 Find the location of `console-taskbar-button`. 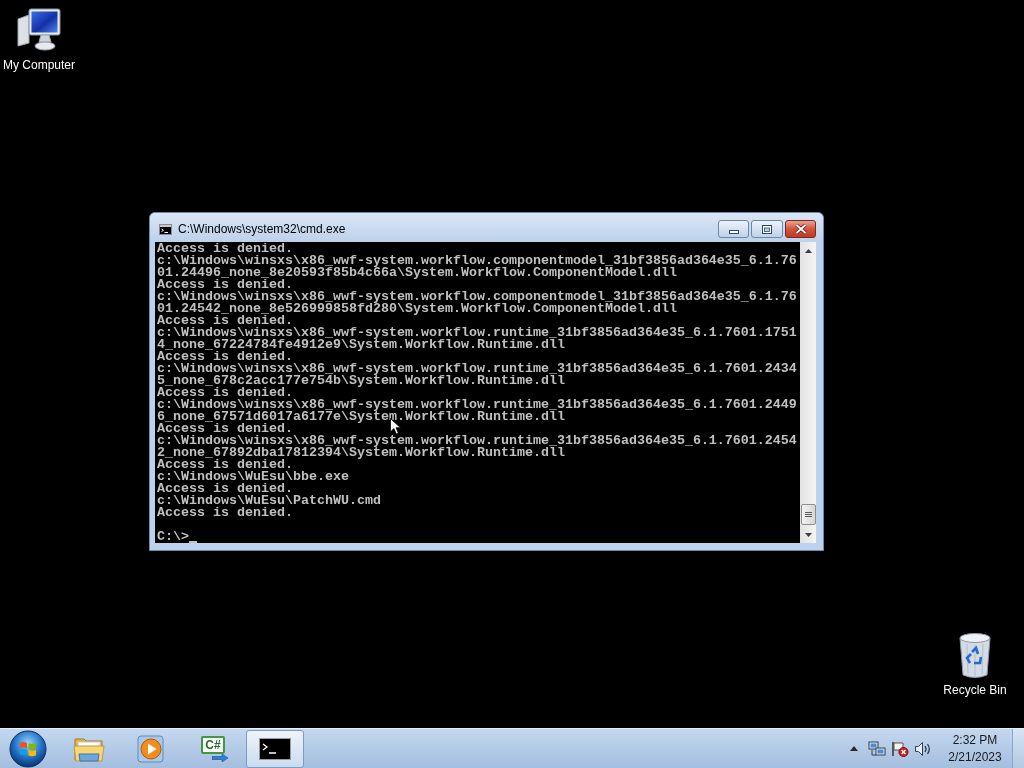

console-taskbar-button is located at coordinates (275, 748).